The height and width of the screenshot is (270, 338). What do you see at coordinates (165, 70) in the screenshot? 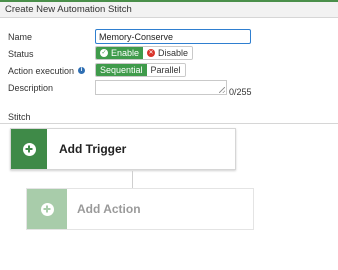
I see `parallel-option: Parallel` at bounding box center [165, 70].